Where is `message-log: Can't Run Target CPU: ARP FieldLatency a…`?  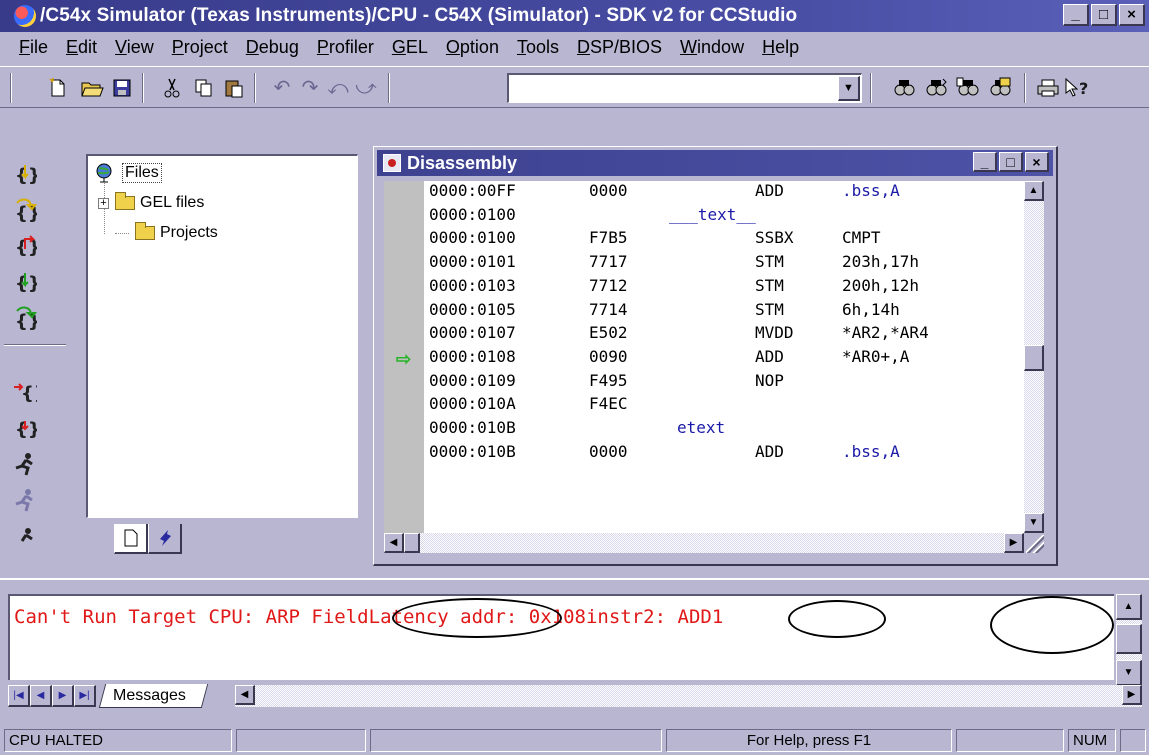 message-log: Can't Run Target CPU: ARP FieldLatency a… is located at coordinates (561, 637).